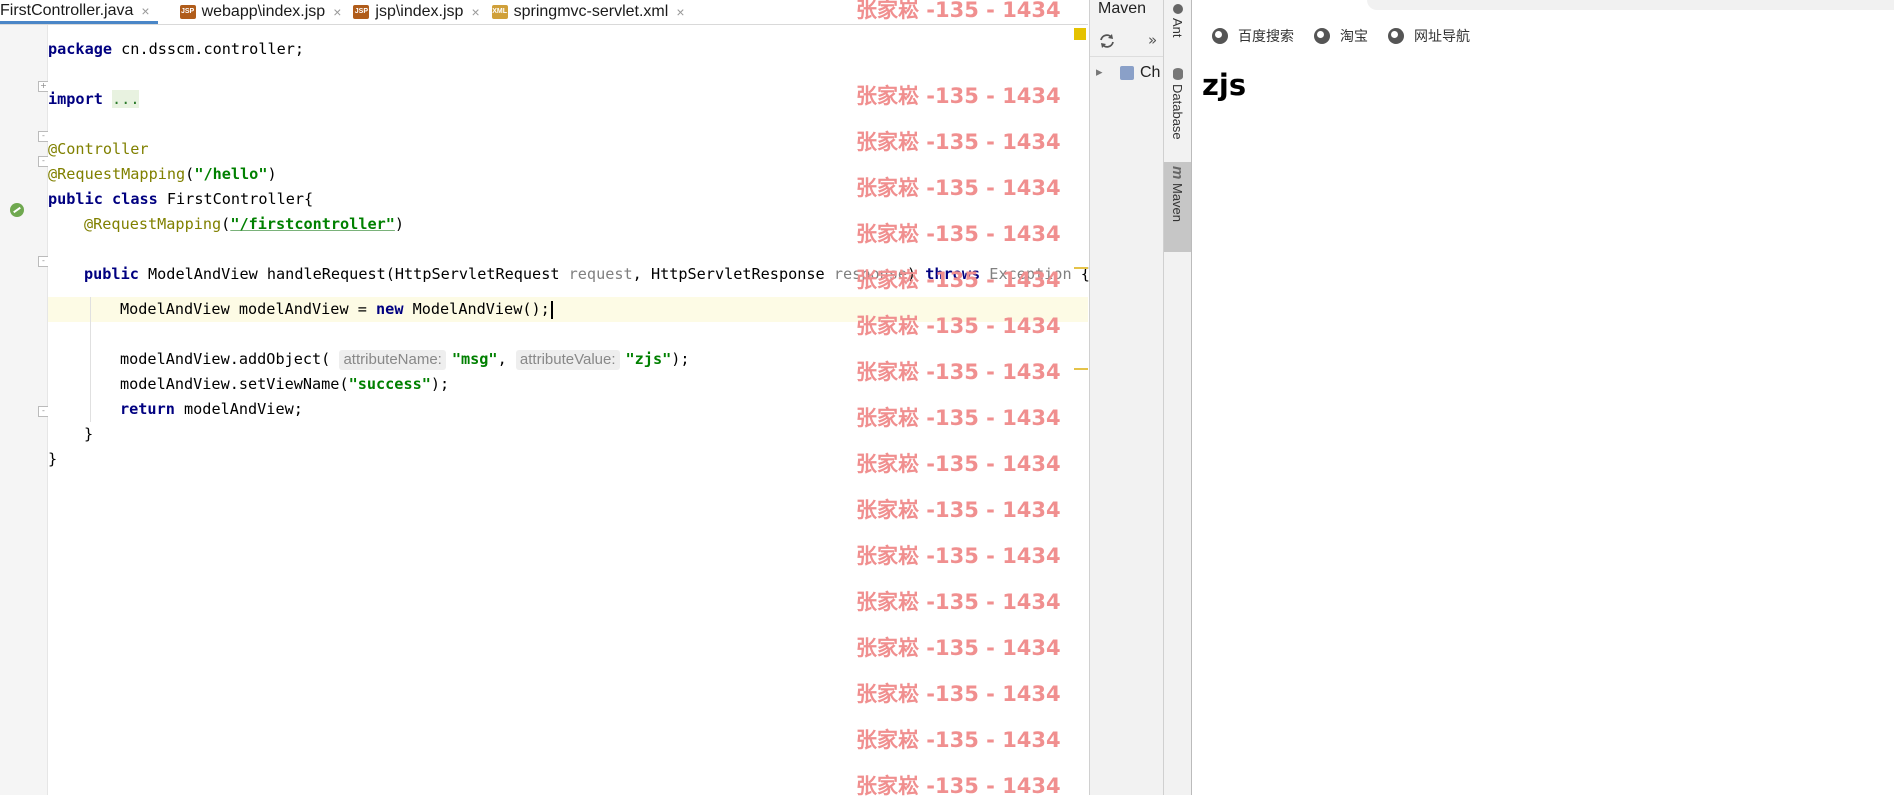 The width and height of the screenshot is (1894, 800). I want to click on editor-gutter: + - - - -, so click(24, 410).